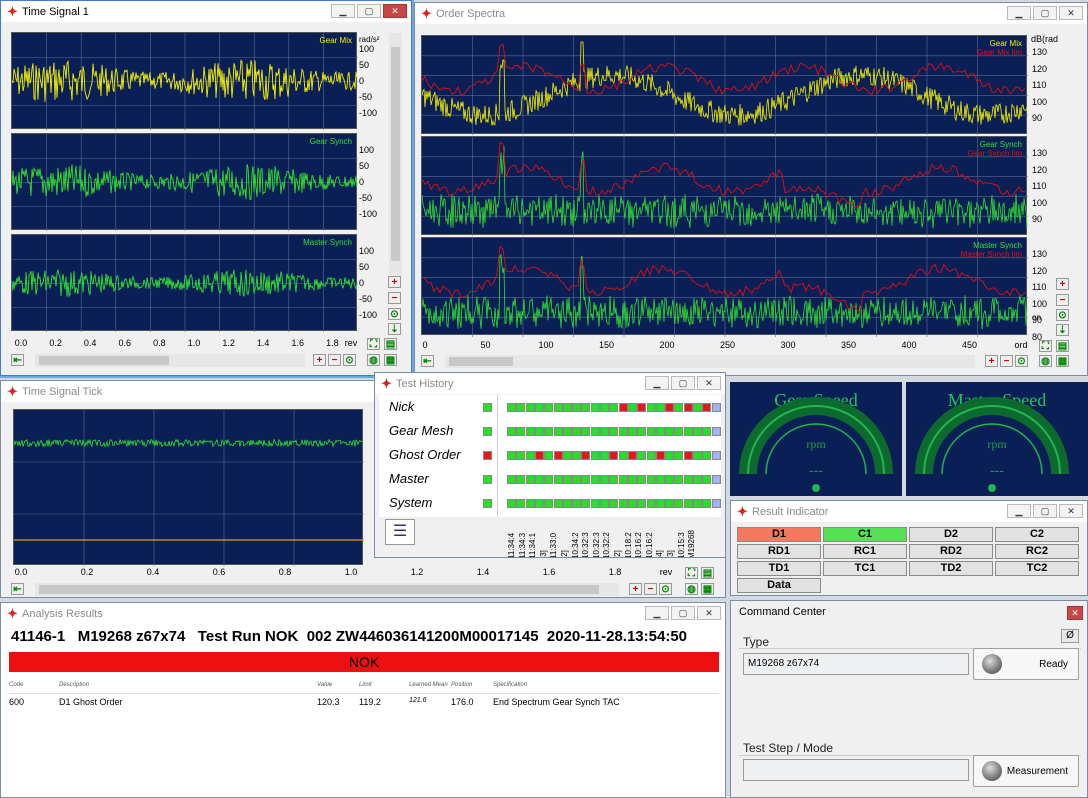 The height and width of the screenshot is (798, 1088). Describe the element at coordinates (394, 298) in the screenshot. I see `zoom-out-button: −` at that location.